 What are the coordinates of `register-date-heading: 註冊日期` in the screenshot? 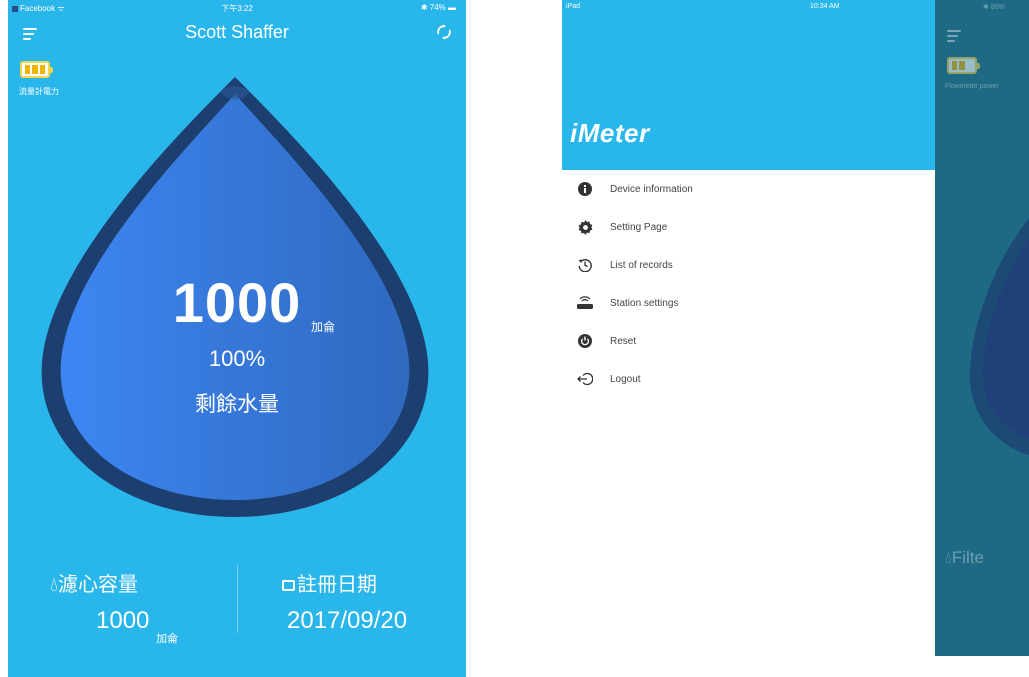 It's located at (329, 582).